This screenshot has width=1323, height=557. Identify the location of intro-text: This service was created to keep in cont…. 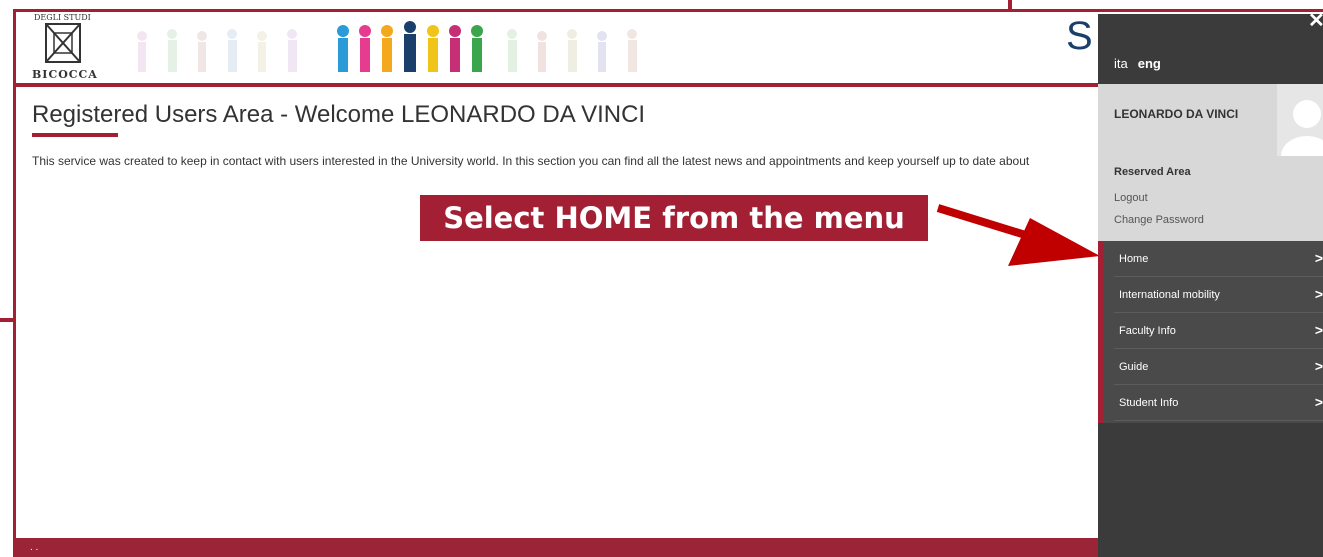
(531, 161).